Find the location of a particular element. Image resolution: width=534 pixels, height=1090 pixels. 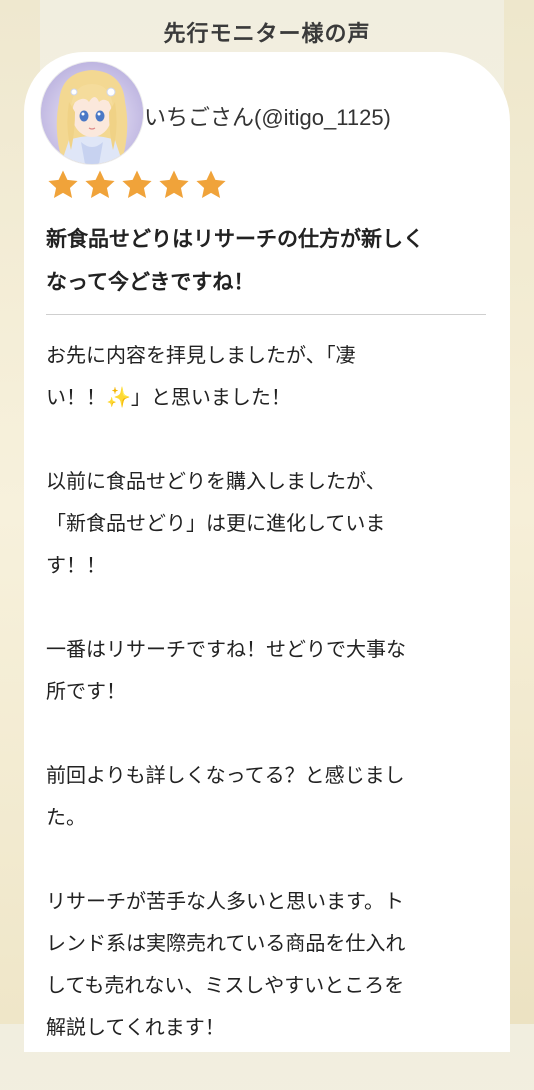

review-paragraph: お先に内容を拝見しましたが、「凄 い！！✨」と思いました！ is located at coordinates (201, 376).